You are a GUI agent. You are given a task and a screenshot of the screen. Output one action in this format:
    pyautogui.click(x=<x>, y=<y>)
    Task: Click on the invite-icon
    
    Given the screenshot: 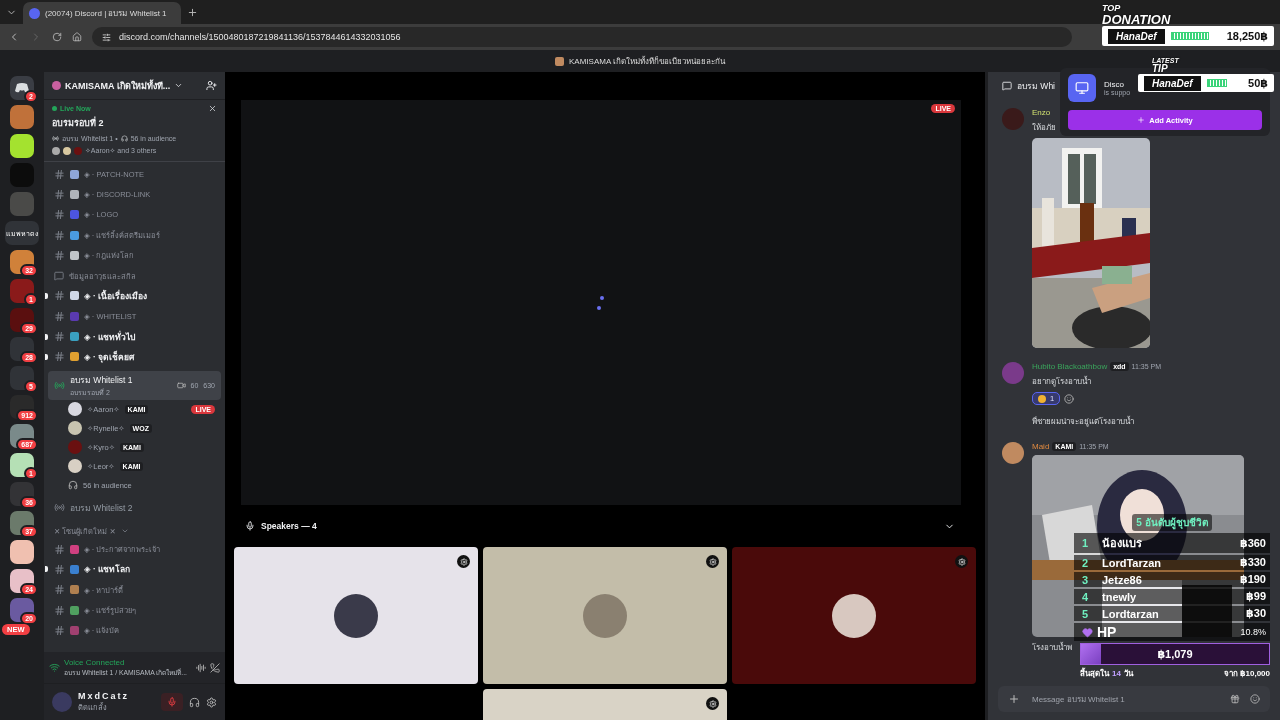 What is the action you would take?
    pyautogui.click(x=211, y=85)
    